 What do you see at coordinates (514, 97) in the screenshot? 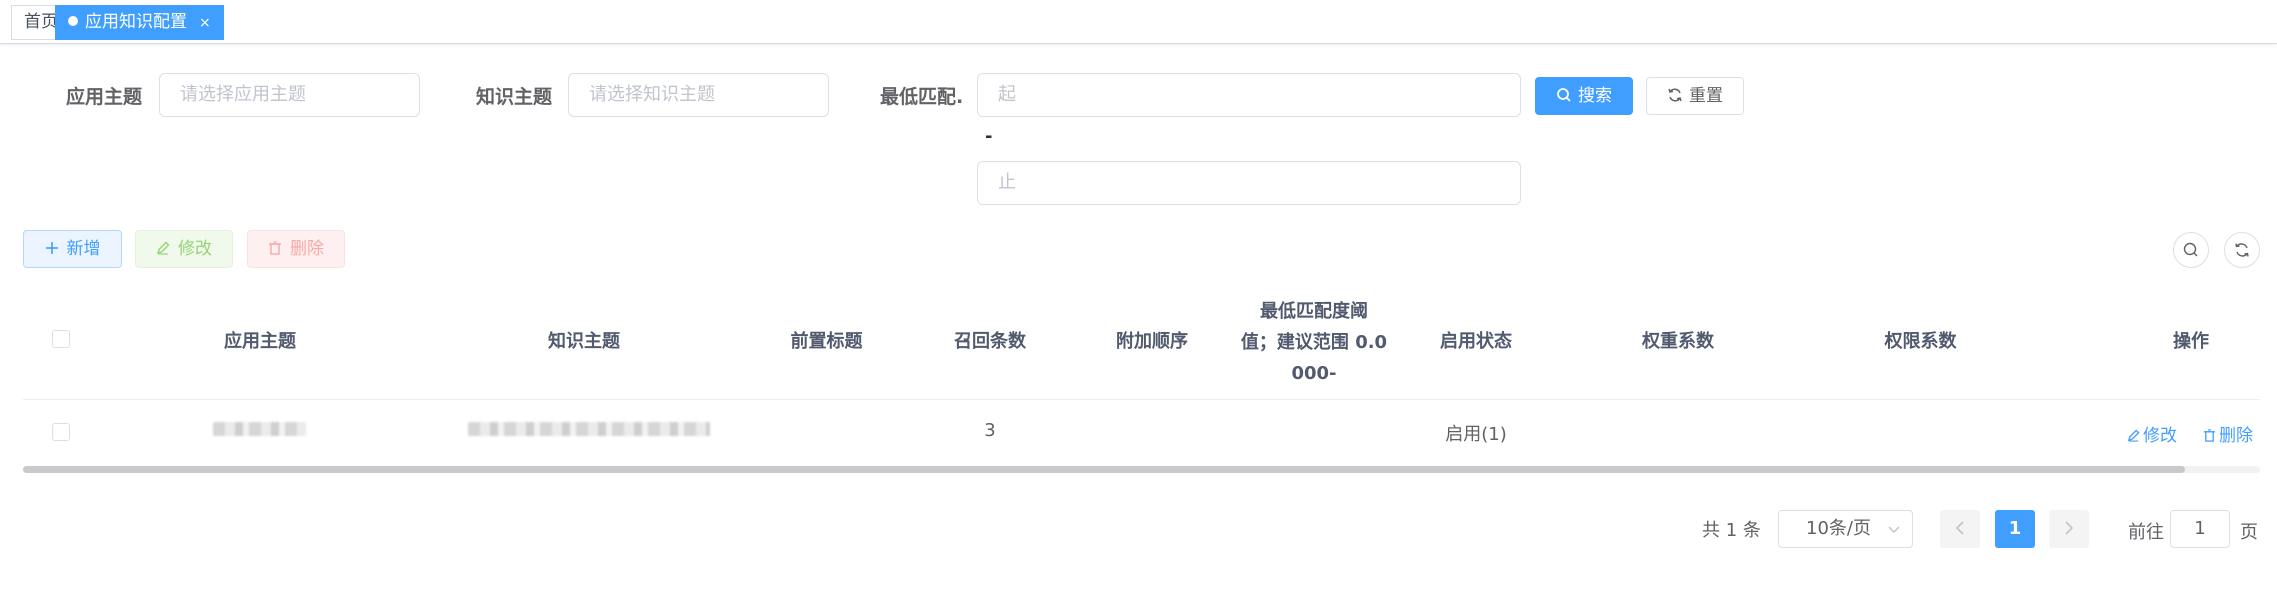
I see `knowledge-topic-label: 知识主题` at bounding box center [514, 97].